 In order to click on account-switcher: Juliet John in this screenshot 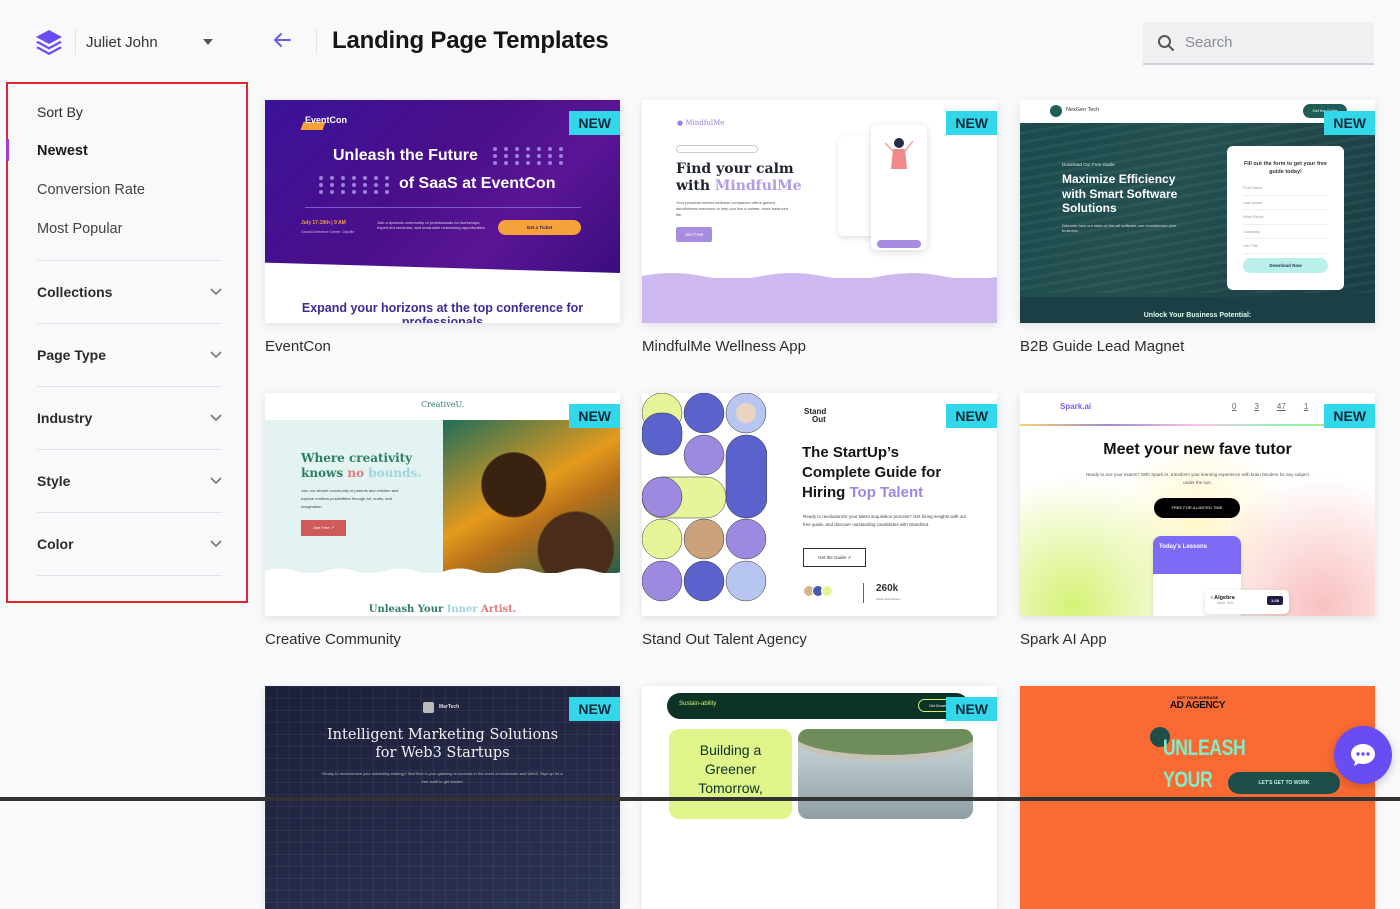, I will do `click(123, 42)`.